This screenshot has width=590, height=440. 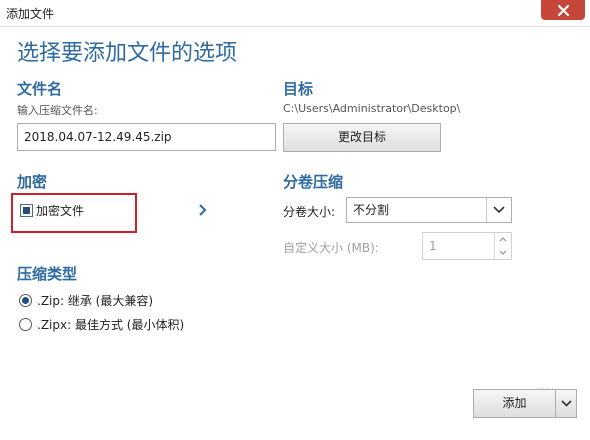 I want to click on custom-size-stepper: 1, so click(x=467, y=246).